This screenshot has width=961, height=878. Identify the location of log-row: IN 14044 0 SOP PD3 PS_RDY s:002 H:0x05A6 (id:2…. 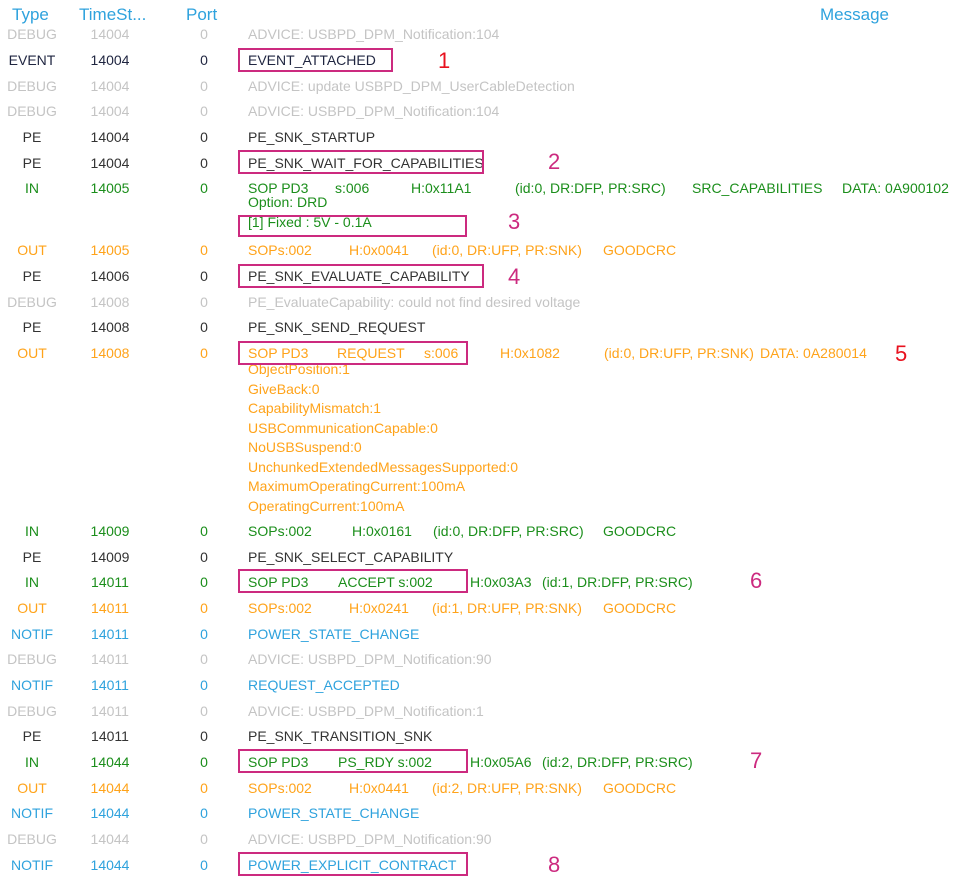
(480, 762).